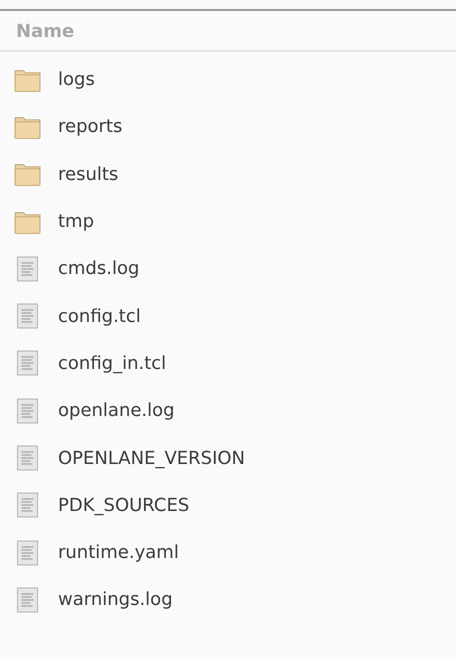 This screenshot has width=456, height=659. I want to click on file-name: warnings.log, so click(115, 599).